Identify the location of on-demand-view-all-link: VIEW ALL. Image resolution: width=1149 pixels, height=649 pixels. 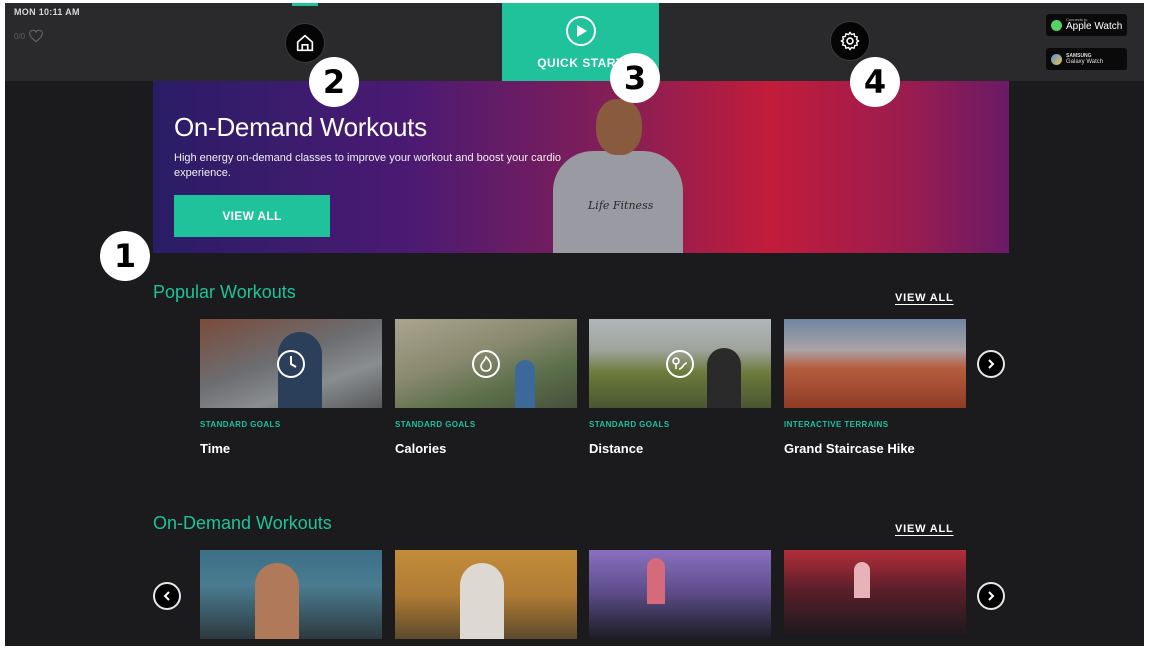
(924, 529).